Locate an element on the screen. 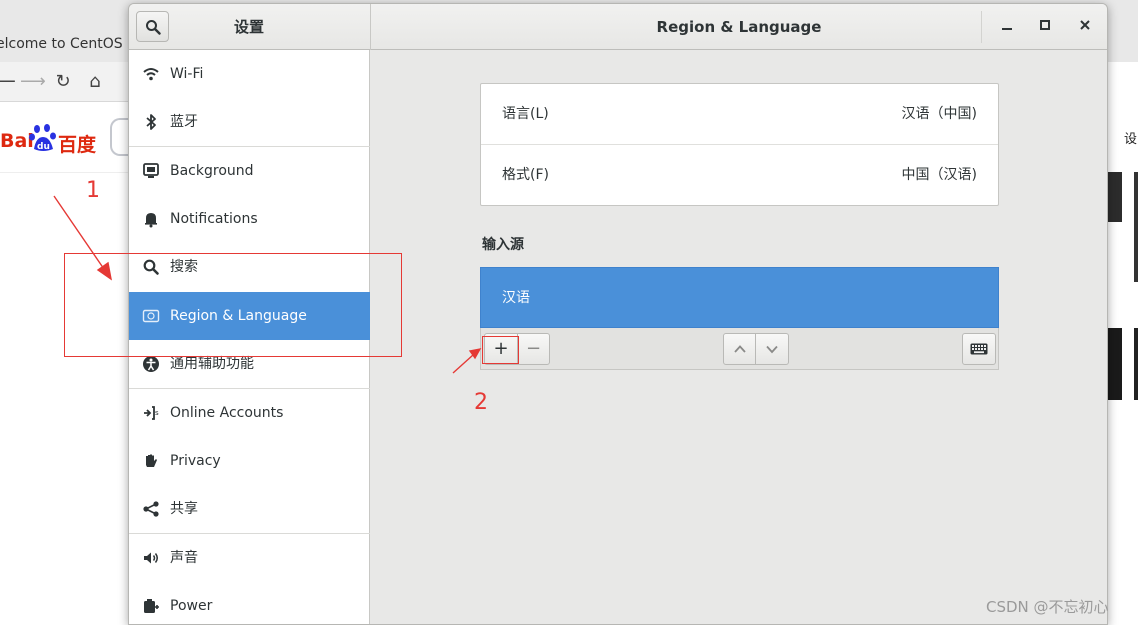 The height and width of the screenshot is (625, 1138). keyboard-layout-button is located at coordinates (979, 349).